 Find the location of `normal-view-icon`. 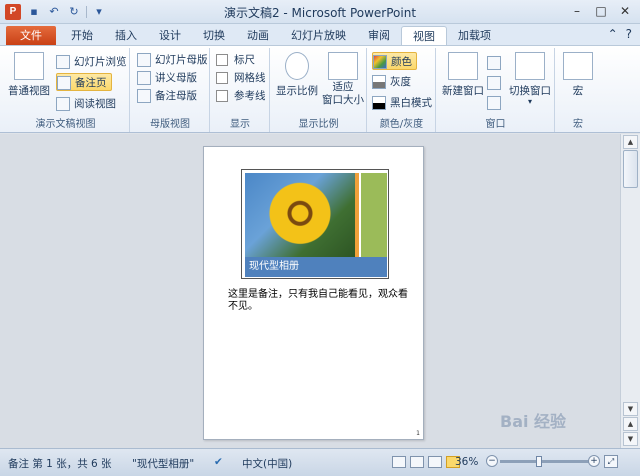

normal-view-icon is located at coordinates (29, 66).